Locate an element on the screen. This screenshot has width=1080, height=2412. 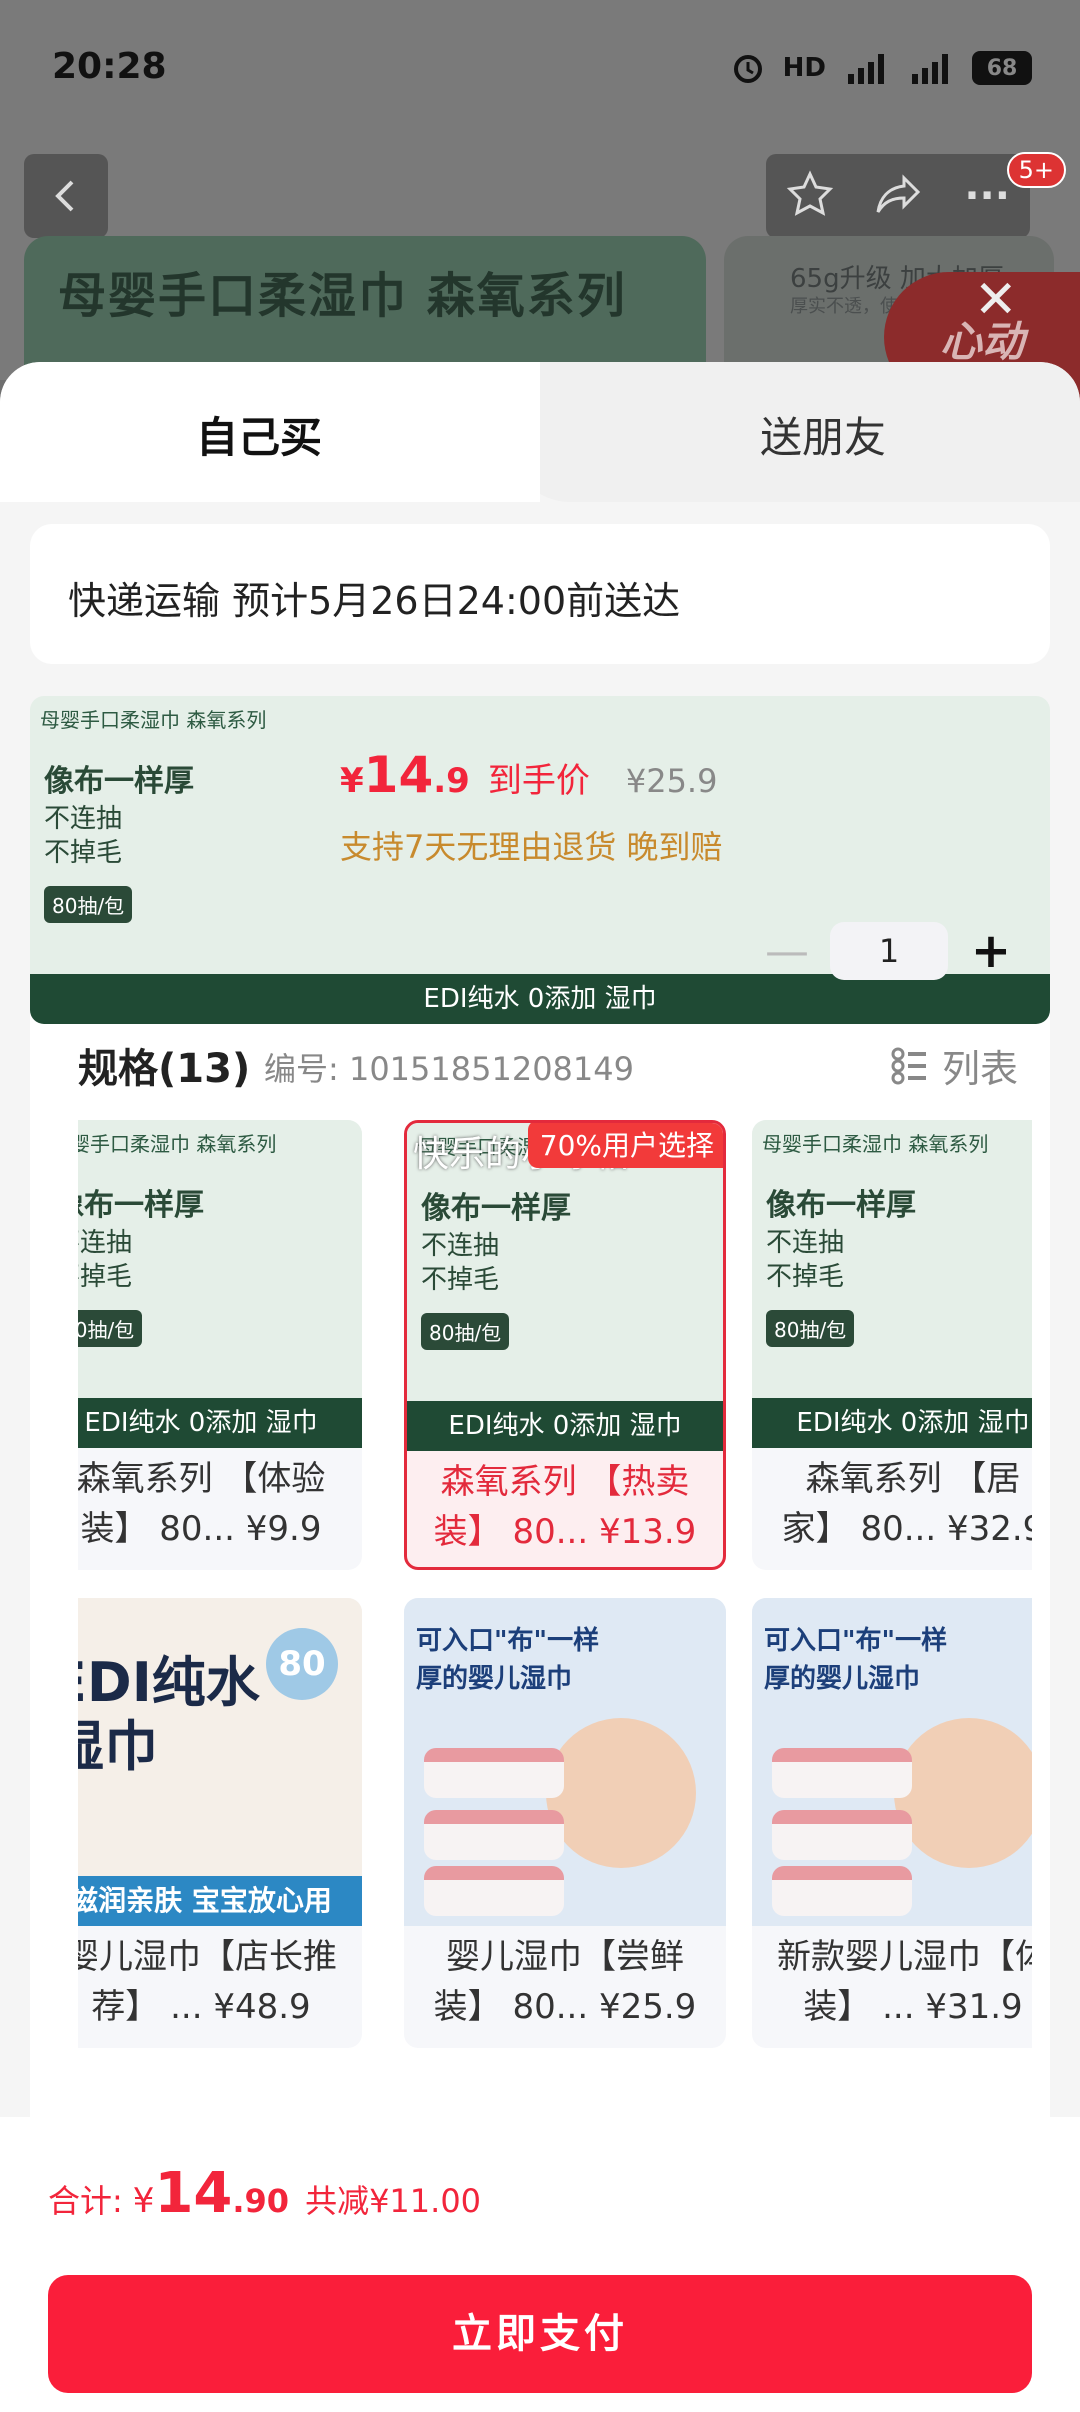
original-price: ¥25.9 is located at coordinates (671, 781).